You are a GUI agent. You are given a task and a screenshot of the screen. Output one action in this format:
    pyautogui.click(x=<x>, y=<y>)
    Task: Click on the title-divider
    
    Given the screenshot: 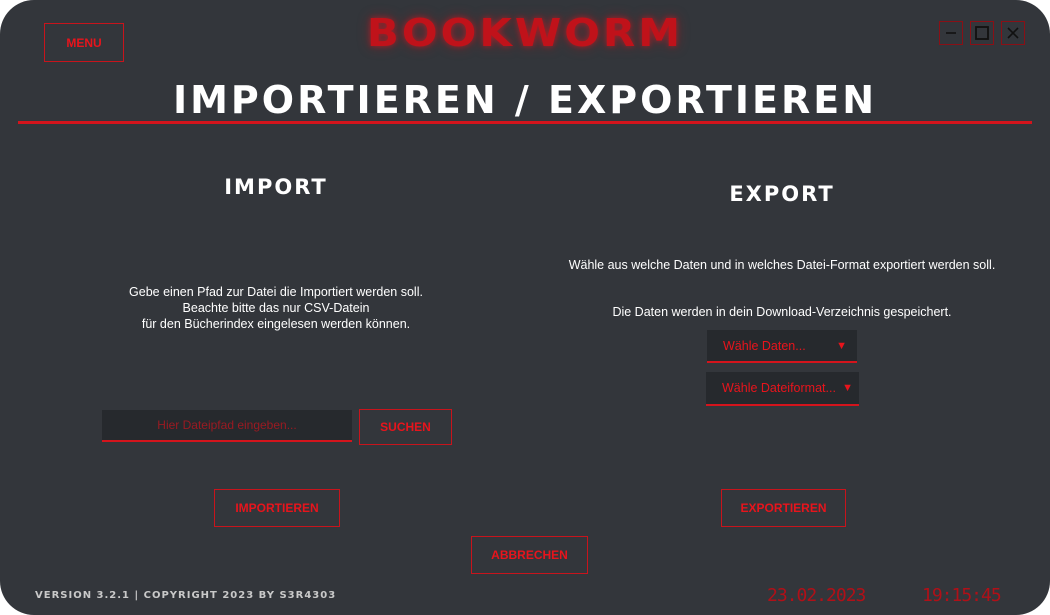 What is the action you would take?
    pyautogui.click(x=525, y=122)
    